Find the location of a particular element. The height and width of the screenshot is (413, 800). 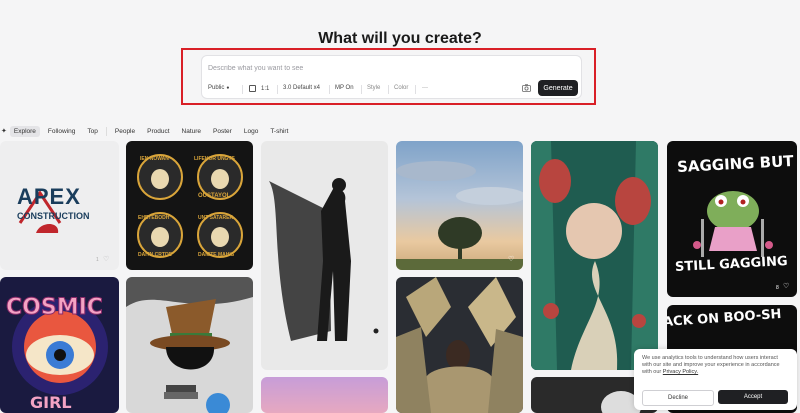

color-selector: Color is located at coordinates (401, 88).